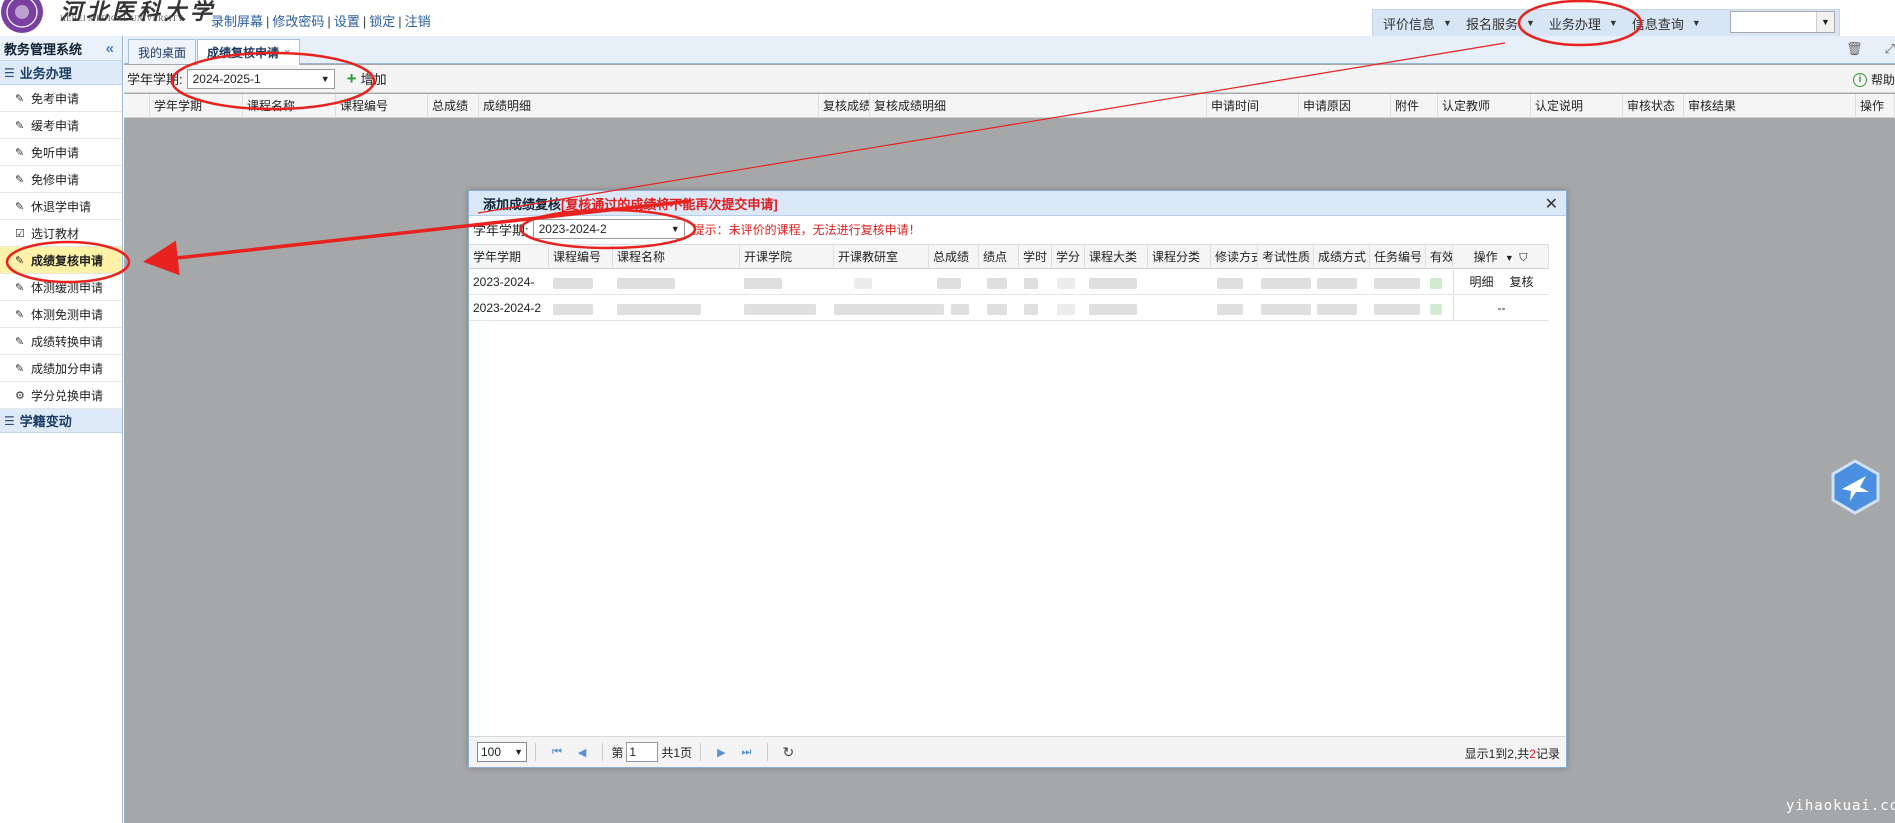  What do you see at coordinates (787, 257) in the screenshot?
I see `dialog-col-college: 开课学院` at bounding box center [787, 257].